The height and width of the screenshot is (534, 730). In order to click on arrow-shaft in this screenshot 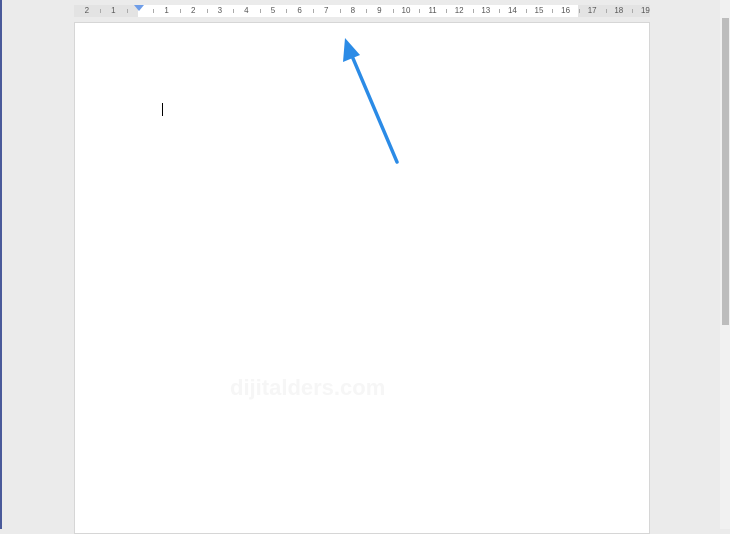, I will do `click(374, 109)`.